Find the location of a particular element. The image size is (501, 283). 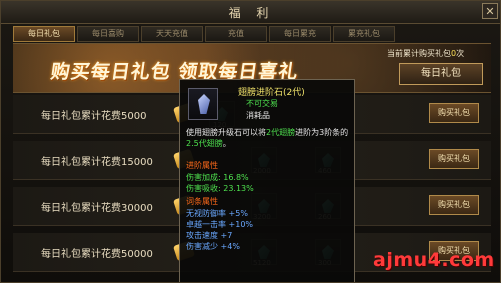

purchase-count-prefix: 当前累计购买礼包 is located at coordinates (419, 53).